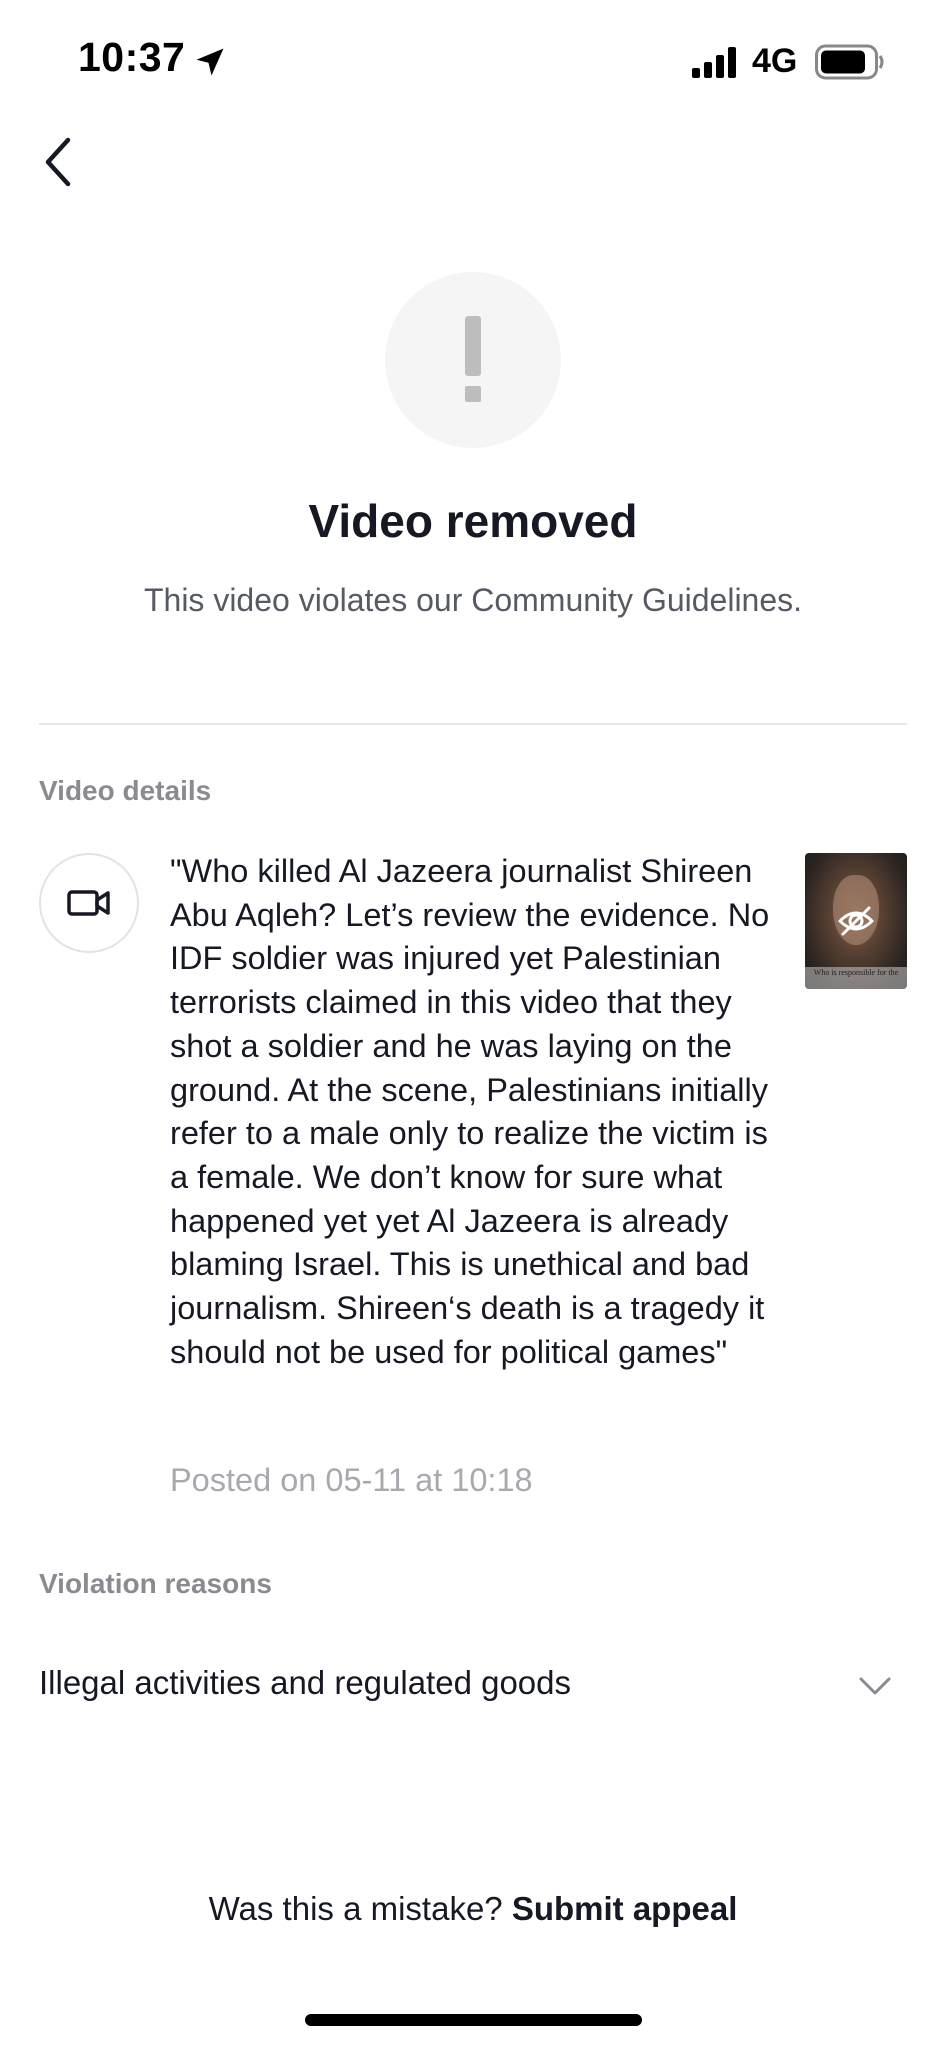 The image size is (946, 2048). What do you see at coordinates (125, 790) in the screenshot?
I see `video-details-label: Video details` at bounding box center [125, 790].